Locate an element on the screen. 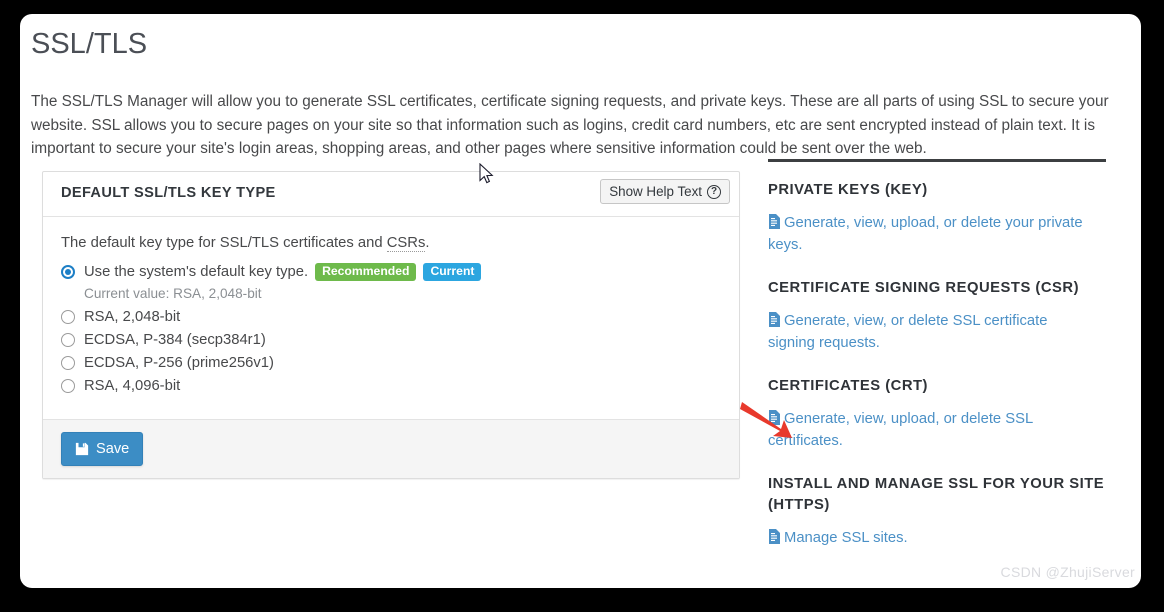  sidebar-link-manage-ssl-sites: Manage SSL sites. is located at coordinates (929, 539).